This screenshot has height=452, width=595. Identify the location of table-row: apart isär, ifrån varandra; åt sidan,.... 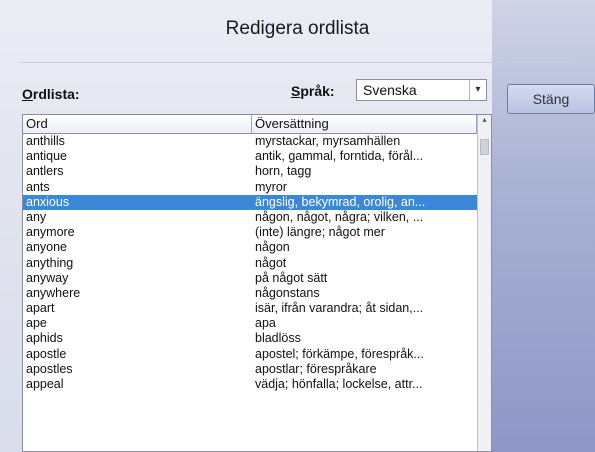
(250, 308).